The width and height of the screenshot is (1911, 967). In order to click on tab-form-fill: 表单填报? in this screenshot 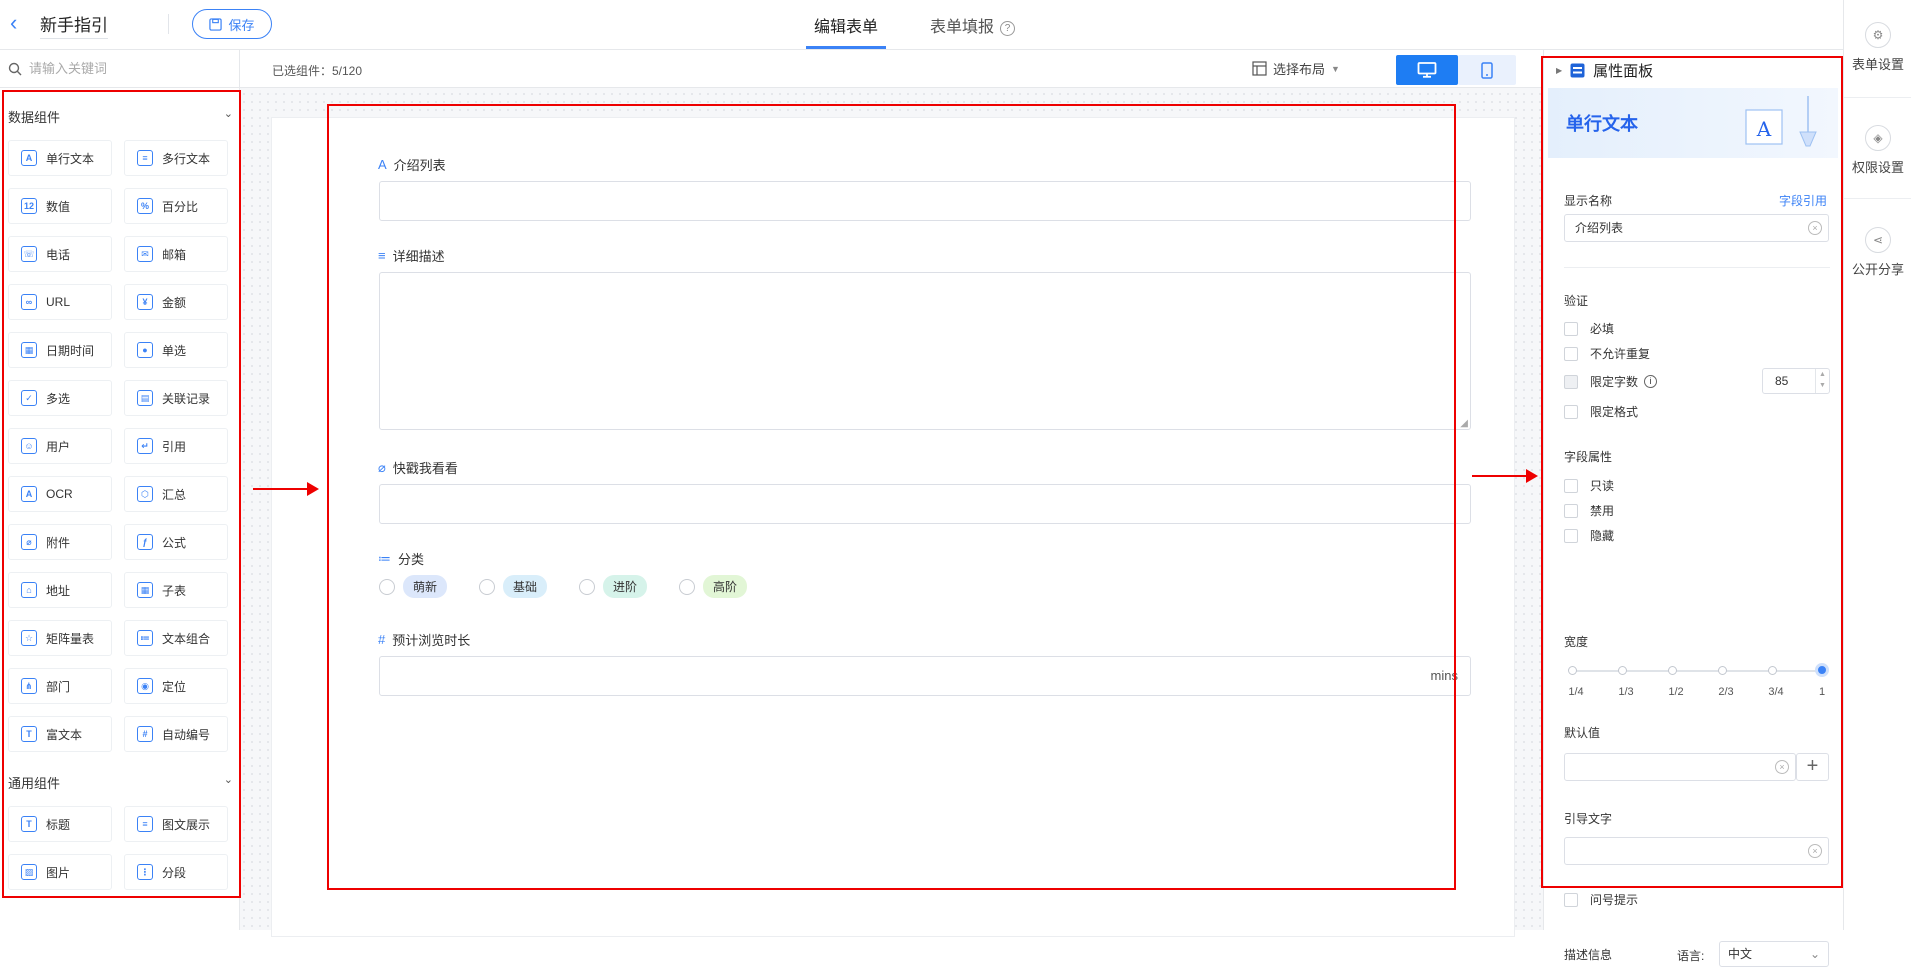, I will do `click(973, 25)`.